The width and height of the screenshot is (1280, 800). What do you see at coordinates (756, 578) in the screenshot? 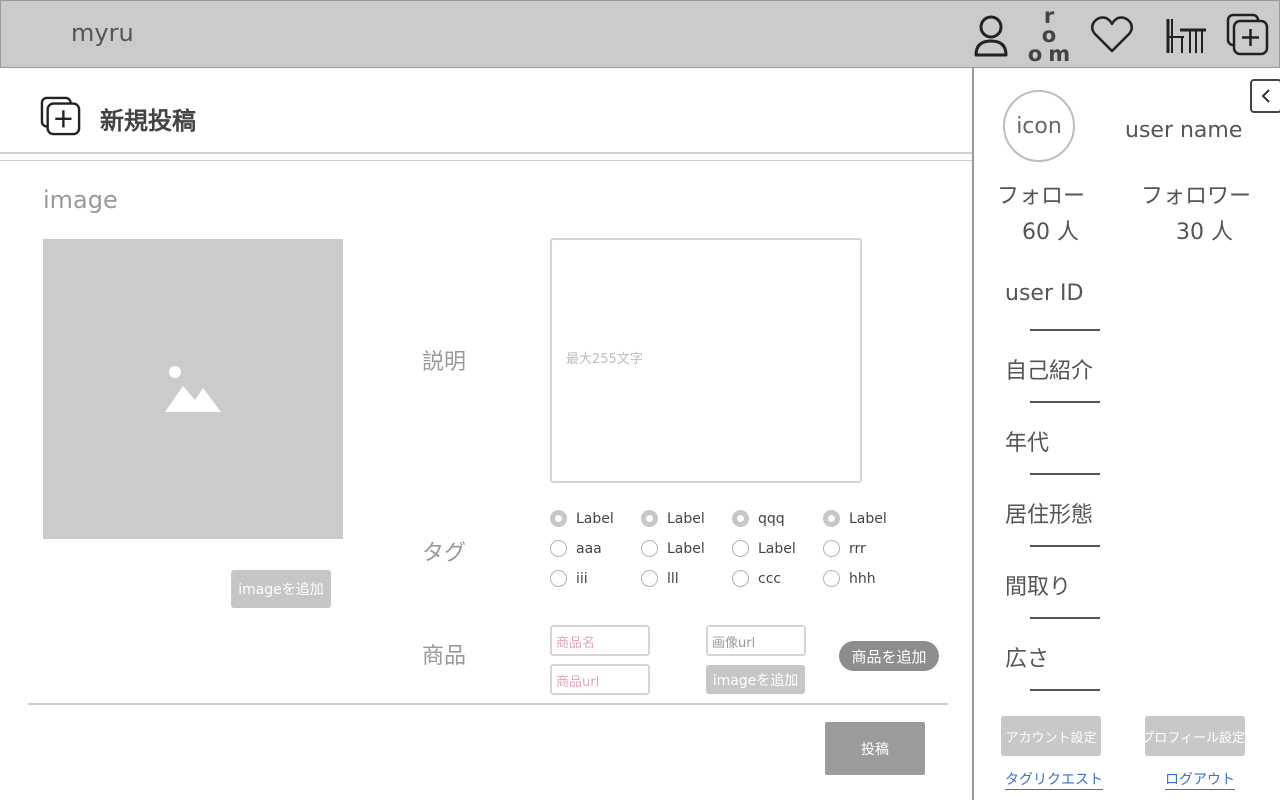
I see `tag-radio: ccc` at bounding box center [756, 578].